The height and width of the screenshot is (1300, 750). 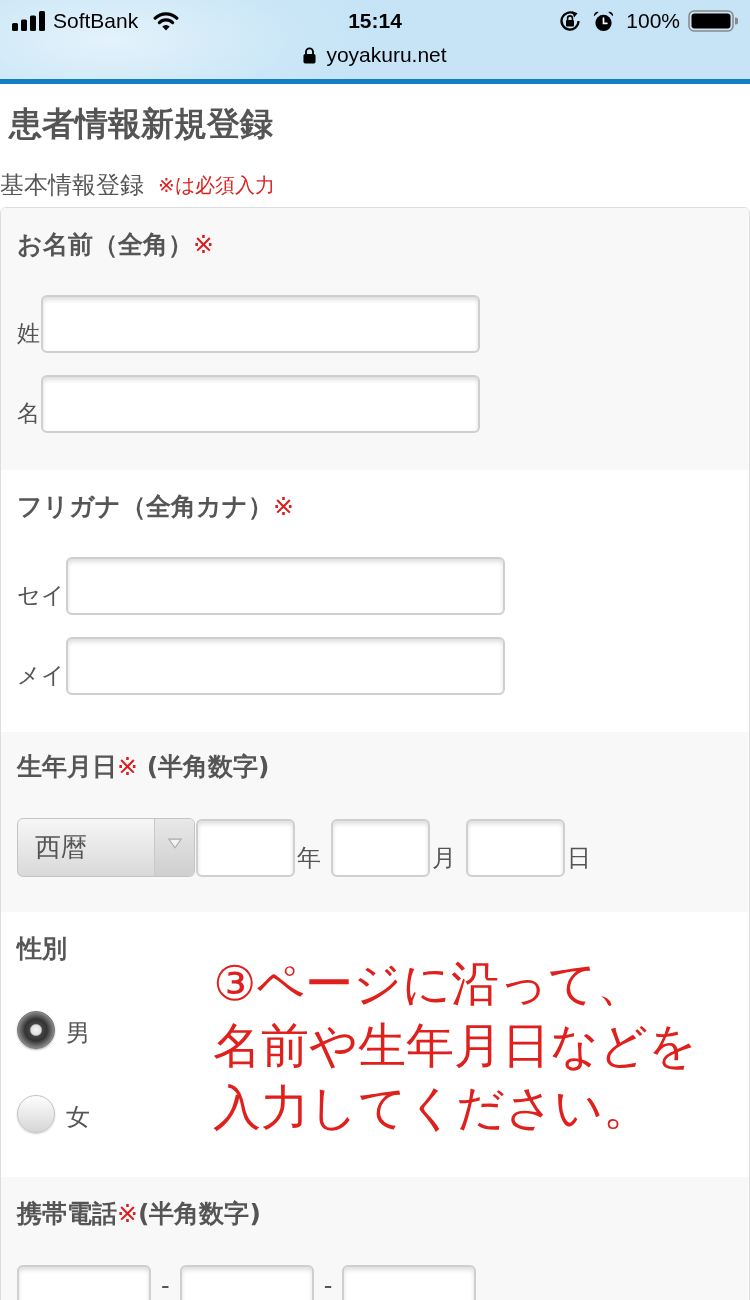 What do you see at coordinates (174, 843) in the screenshot?
I see `caret-icon` at bounding box center [174, 843].